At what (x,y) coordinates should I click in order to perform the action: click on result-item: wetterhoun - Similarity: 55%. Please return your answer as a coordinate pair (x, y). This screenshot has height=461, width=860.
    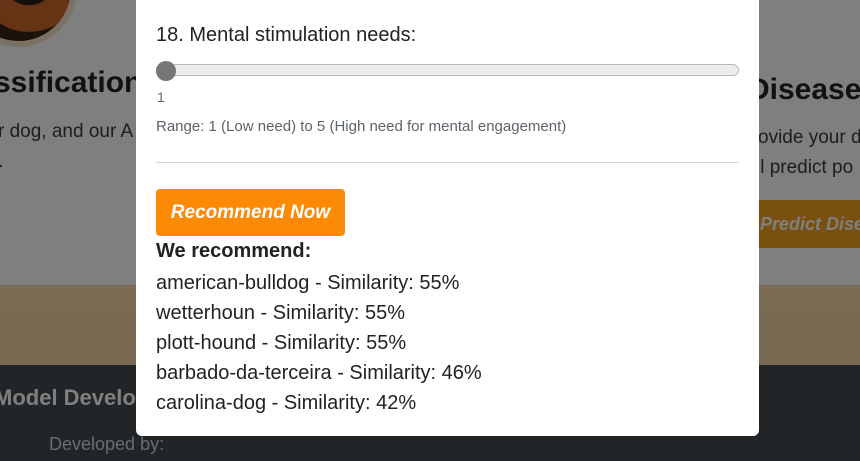
    Looking at the image, I should click on (280, 313).